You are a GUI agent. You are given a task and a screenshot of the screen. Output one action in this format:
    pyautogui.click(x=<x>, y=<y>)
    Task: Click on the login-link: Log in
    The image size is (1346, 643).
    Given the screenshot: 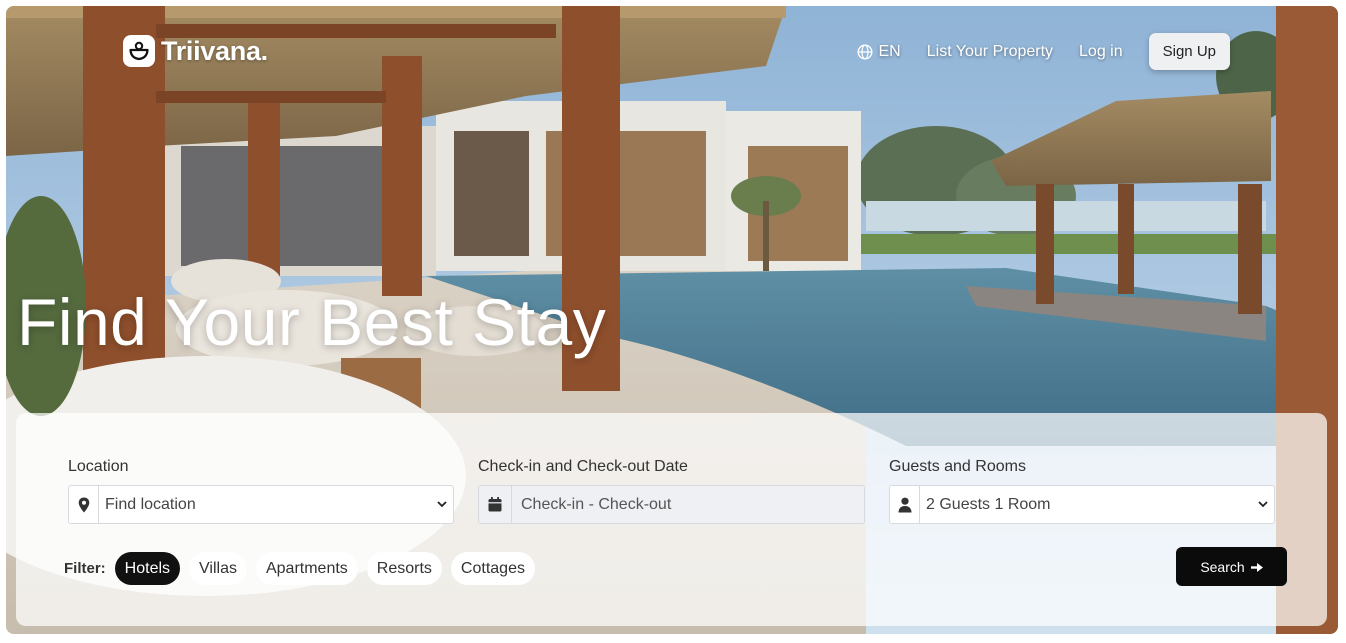 What is the action you would take?
    pyautogui.click(x=1101, y=52)
    